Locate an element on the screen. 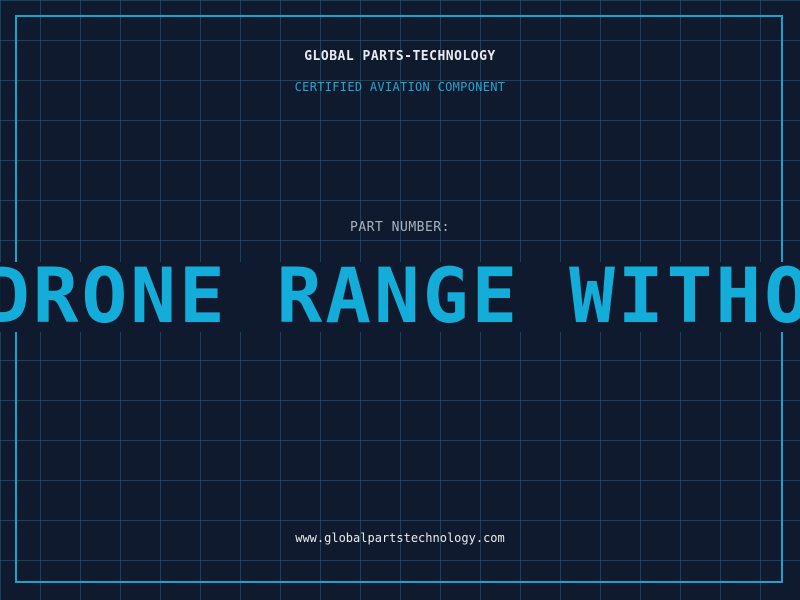 This screenshot has height=600, width=800. company-name: GLOBAL PARTS-TECHNOLOGY is located at coordinates (400, 56).